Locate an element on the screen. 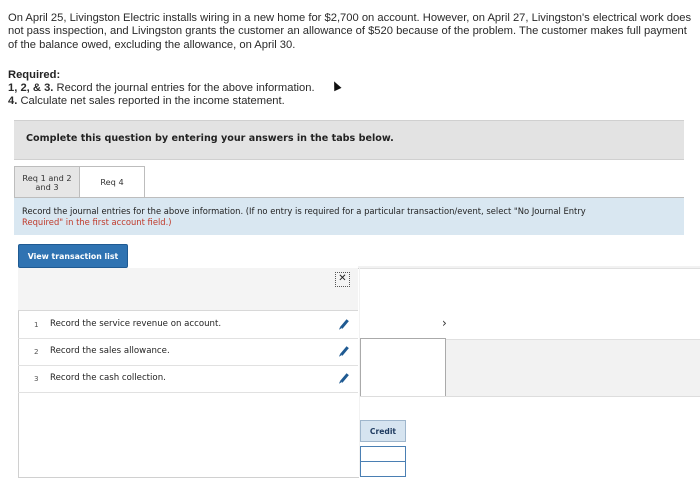  journal-entry-panel is located at coordinates (530, 304).